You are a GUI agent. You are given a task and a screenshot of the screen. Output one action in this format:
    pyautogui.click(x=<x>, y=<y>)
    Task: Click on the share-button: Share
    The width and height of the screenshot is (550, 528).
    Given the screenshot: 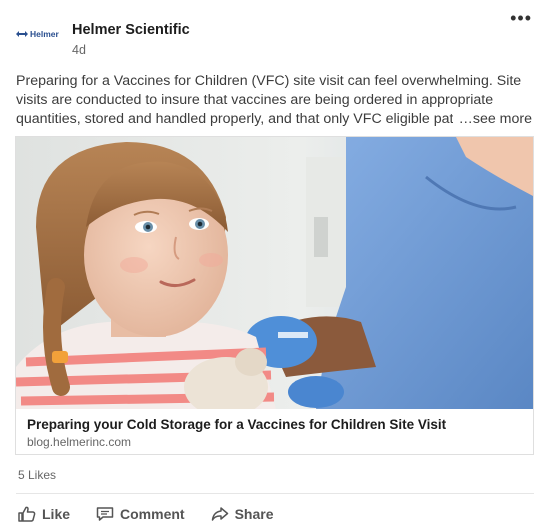 What is the action you would take?
    pyautogui.click(x=242, y=514)
    